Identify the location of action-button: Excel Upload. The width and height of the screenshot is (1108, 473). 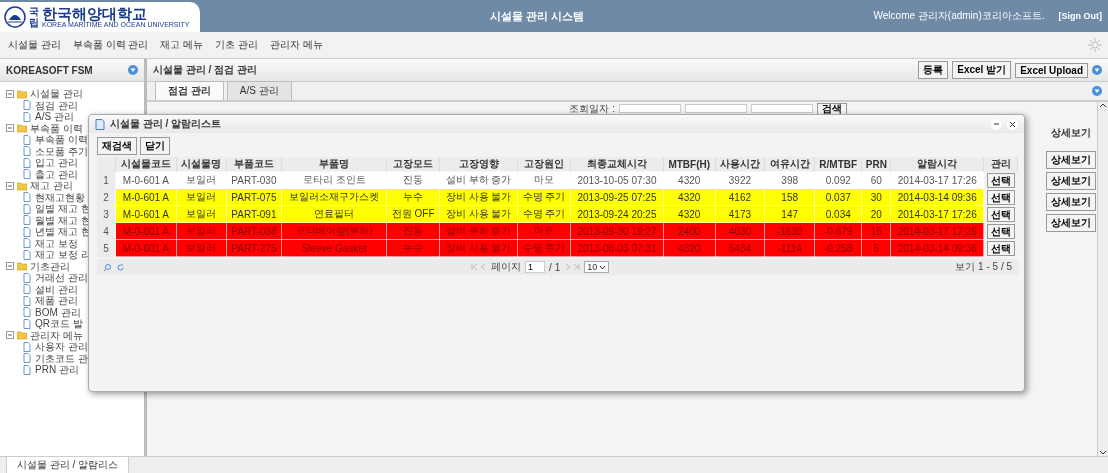
(1051, 70).